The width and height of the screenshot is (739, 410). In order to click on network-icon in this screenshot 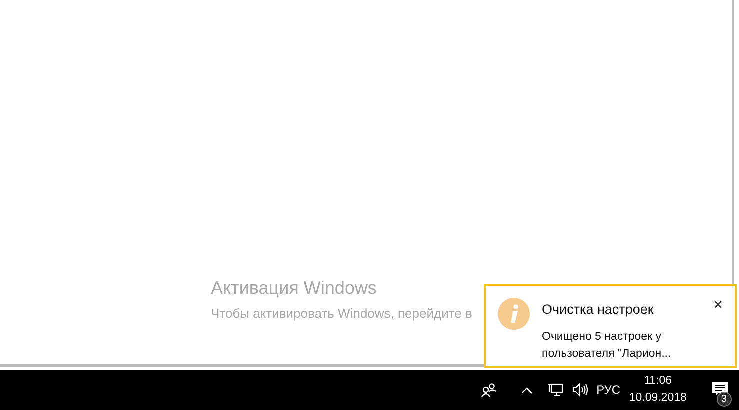, I will do `click(555, 390)`.